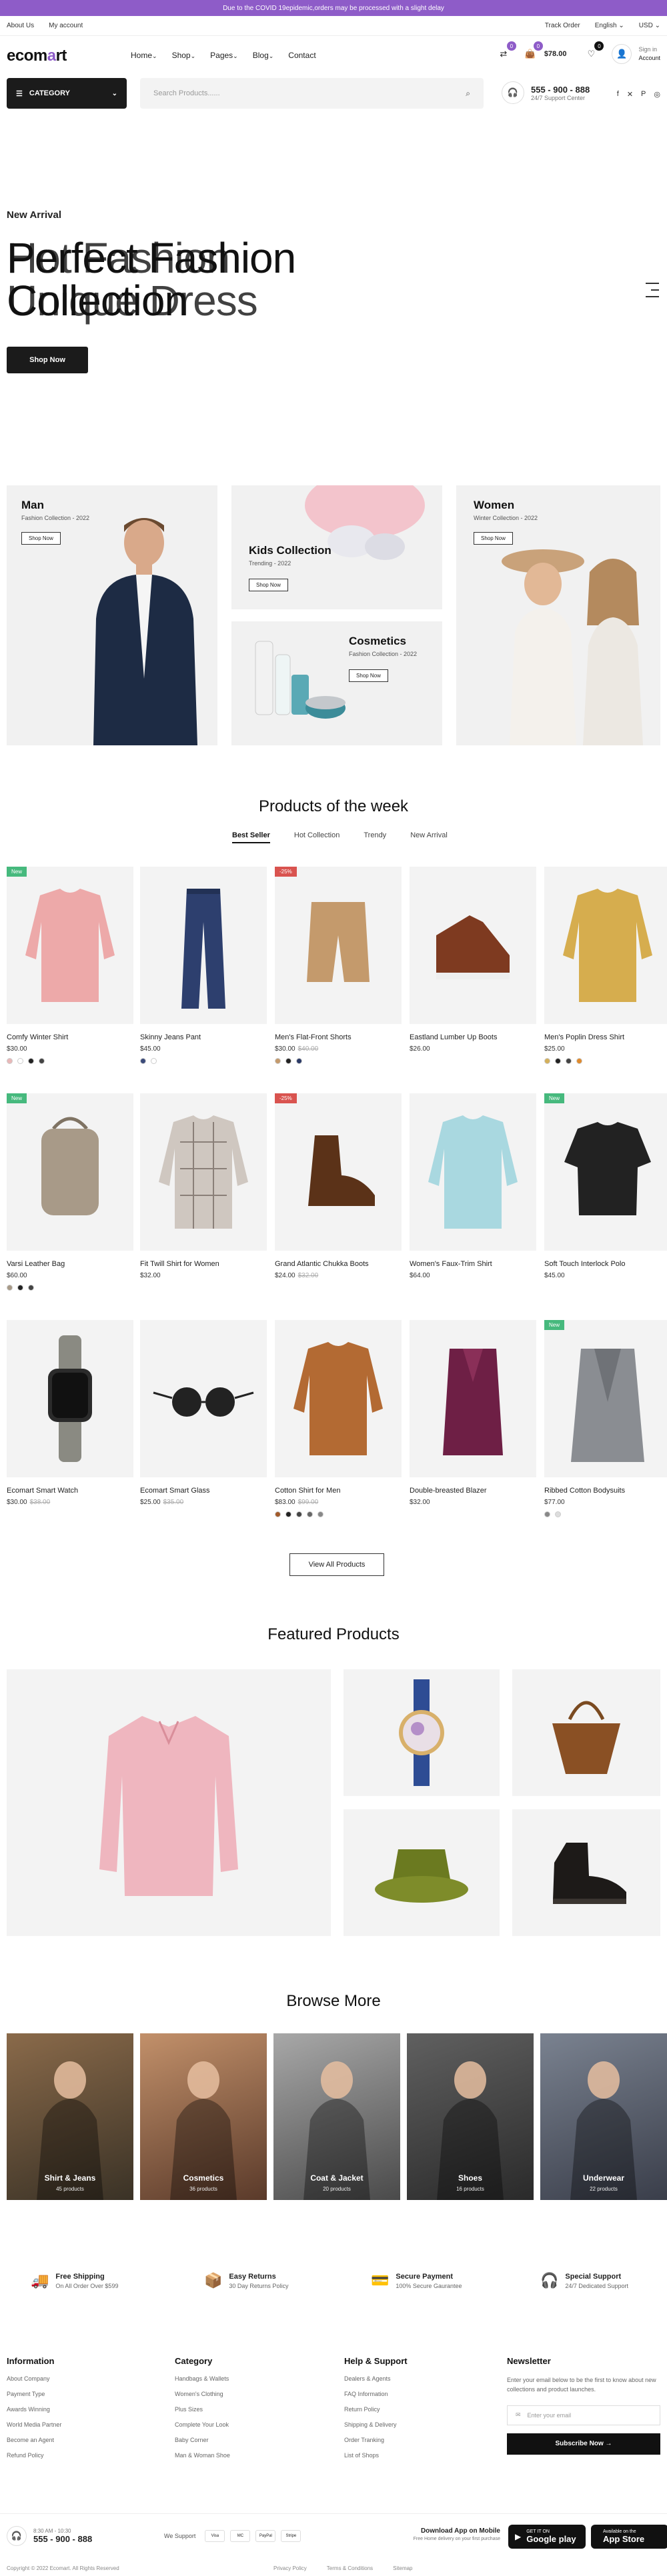 This screenshot has width=667, height=2576. I want to click on footer-link: Order Tranking, so click(376, 2440).